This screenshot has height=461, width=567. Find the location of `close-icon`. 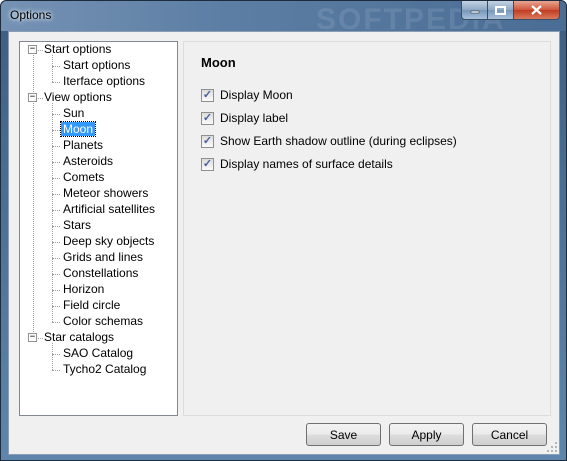

close-icon is located at coordinates (536, 10).